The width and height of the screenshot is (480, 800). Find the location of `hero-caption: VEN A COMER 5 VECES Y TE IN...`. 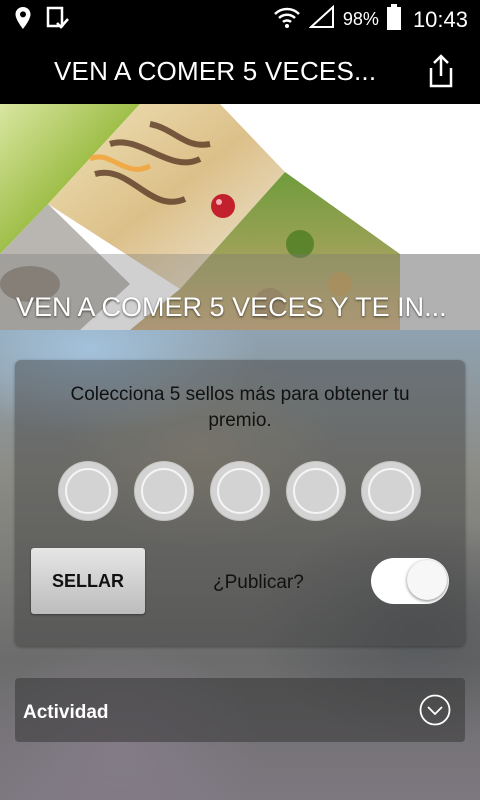

hero-caption: VEN A COMER 5 VECES Y TE IN... is located at coordinates (231, 307).